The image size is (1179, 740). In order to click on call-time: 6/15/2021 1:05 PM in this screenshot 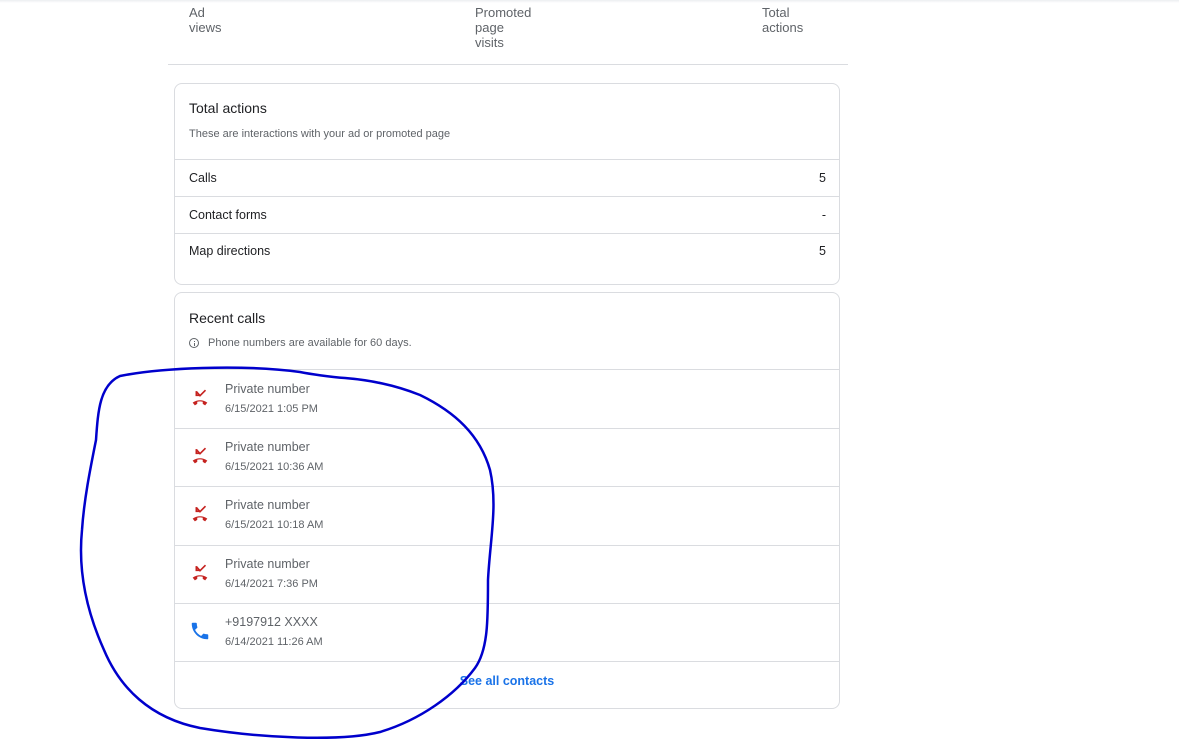, I will do `click(271, 409)`.